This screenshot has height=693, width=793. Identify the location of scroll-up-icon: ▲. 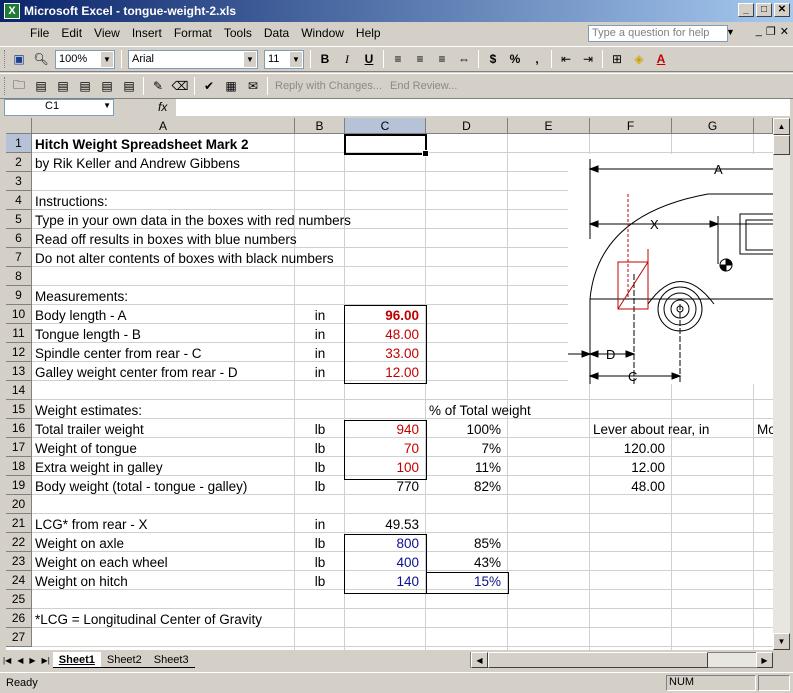
(781, 126).